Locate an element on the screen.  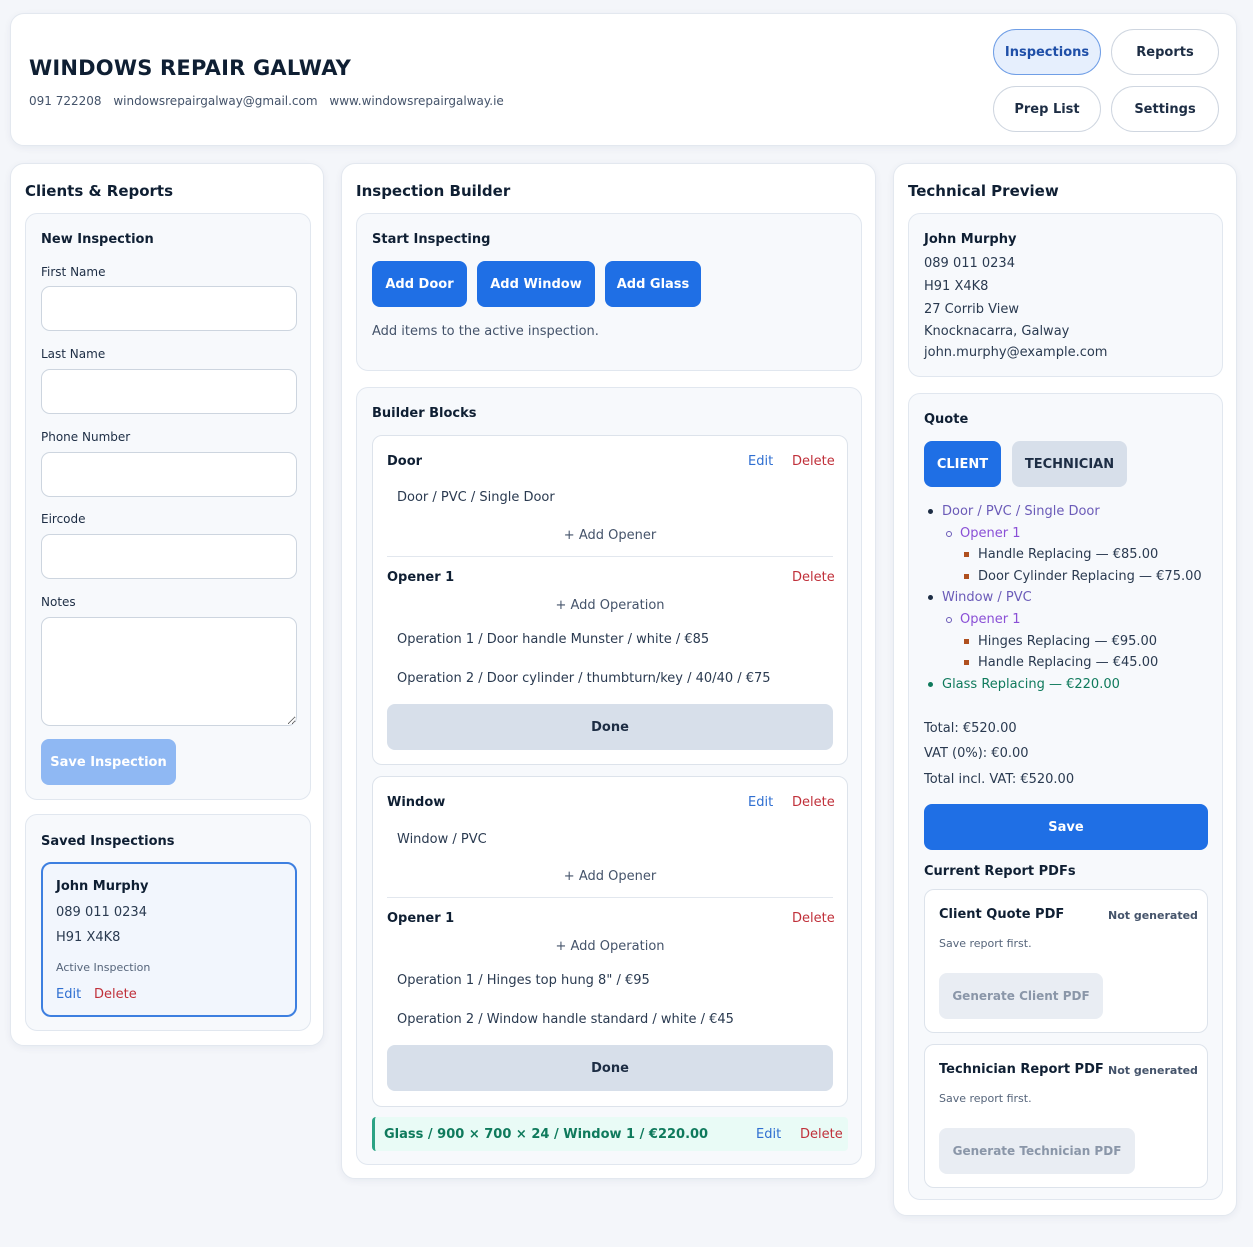
nav-reports-button: Reports is located at coordinates (1165, 52).